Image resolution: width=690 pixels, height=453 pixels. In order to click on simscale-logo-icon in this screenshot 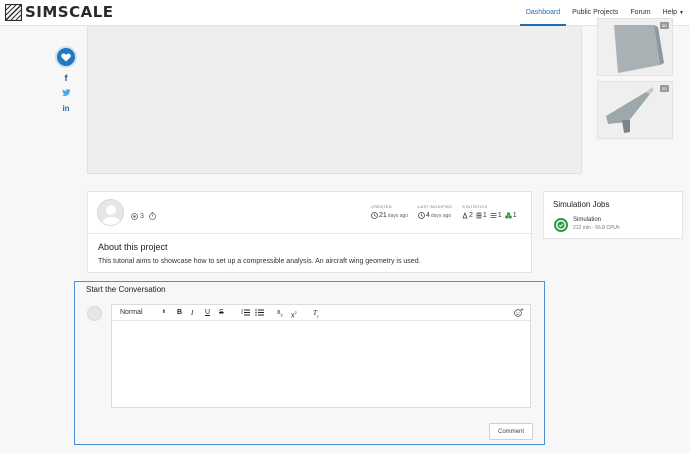, I will do `click(13, 12)`.